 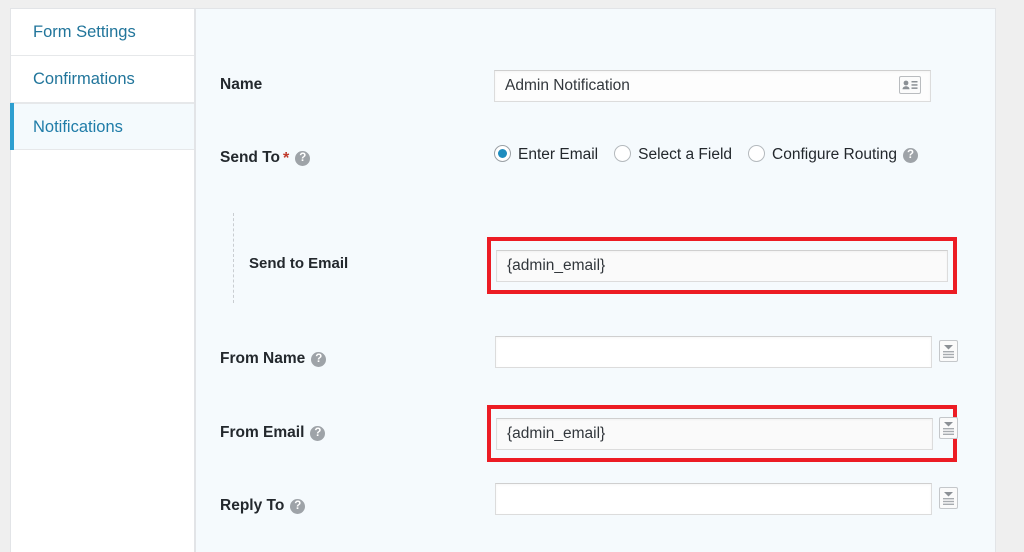 I want to click on sidebar-item-confirmations: Confirmations, so click(x=102, y=79).